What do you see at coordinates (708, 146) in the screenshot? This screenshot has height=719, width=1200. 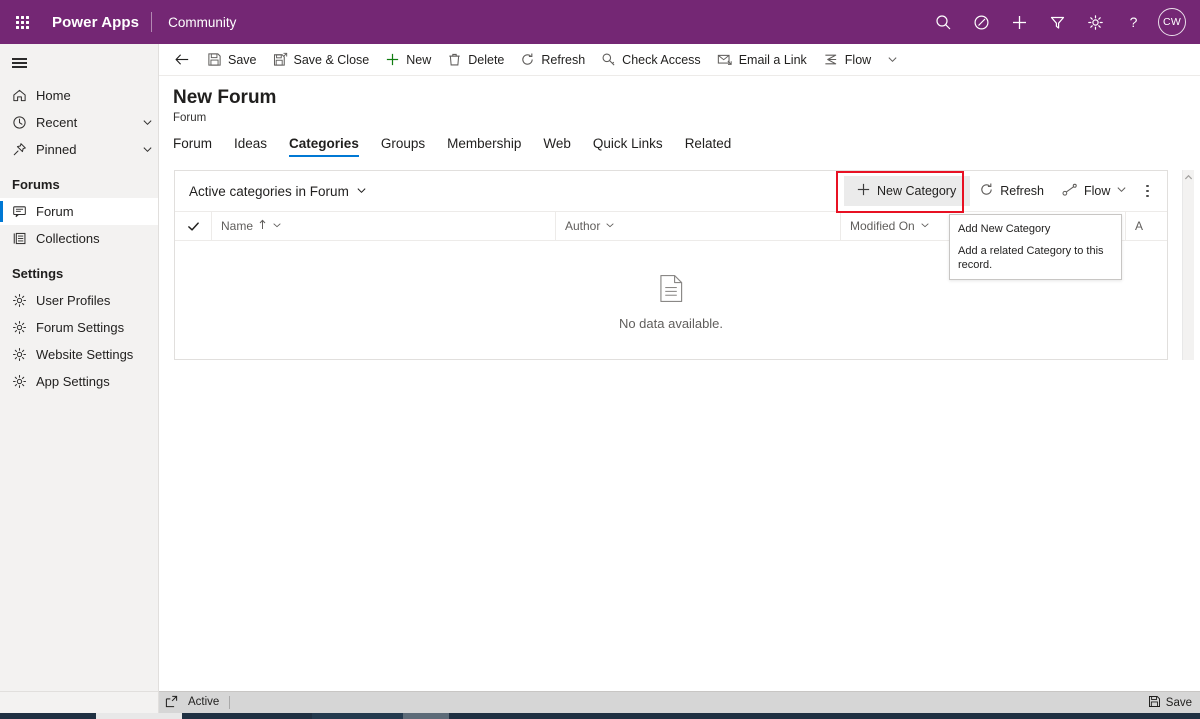 I see `tab-related: Related` at bounding box center [708, 146].